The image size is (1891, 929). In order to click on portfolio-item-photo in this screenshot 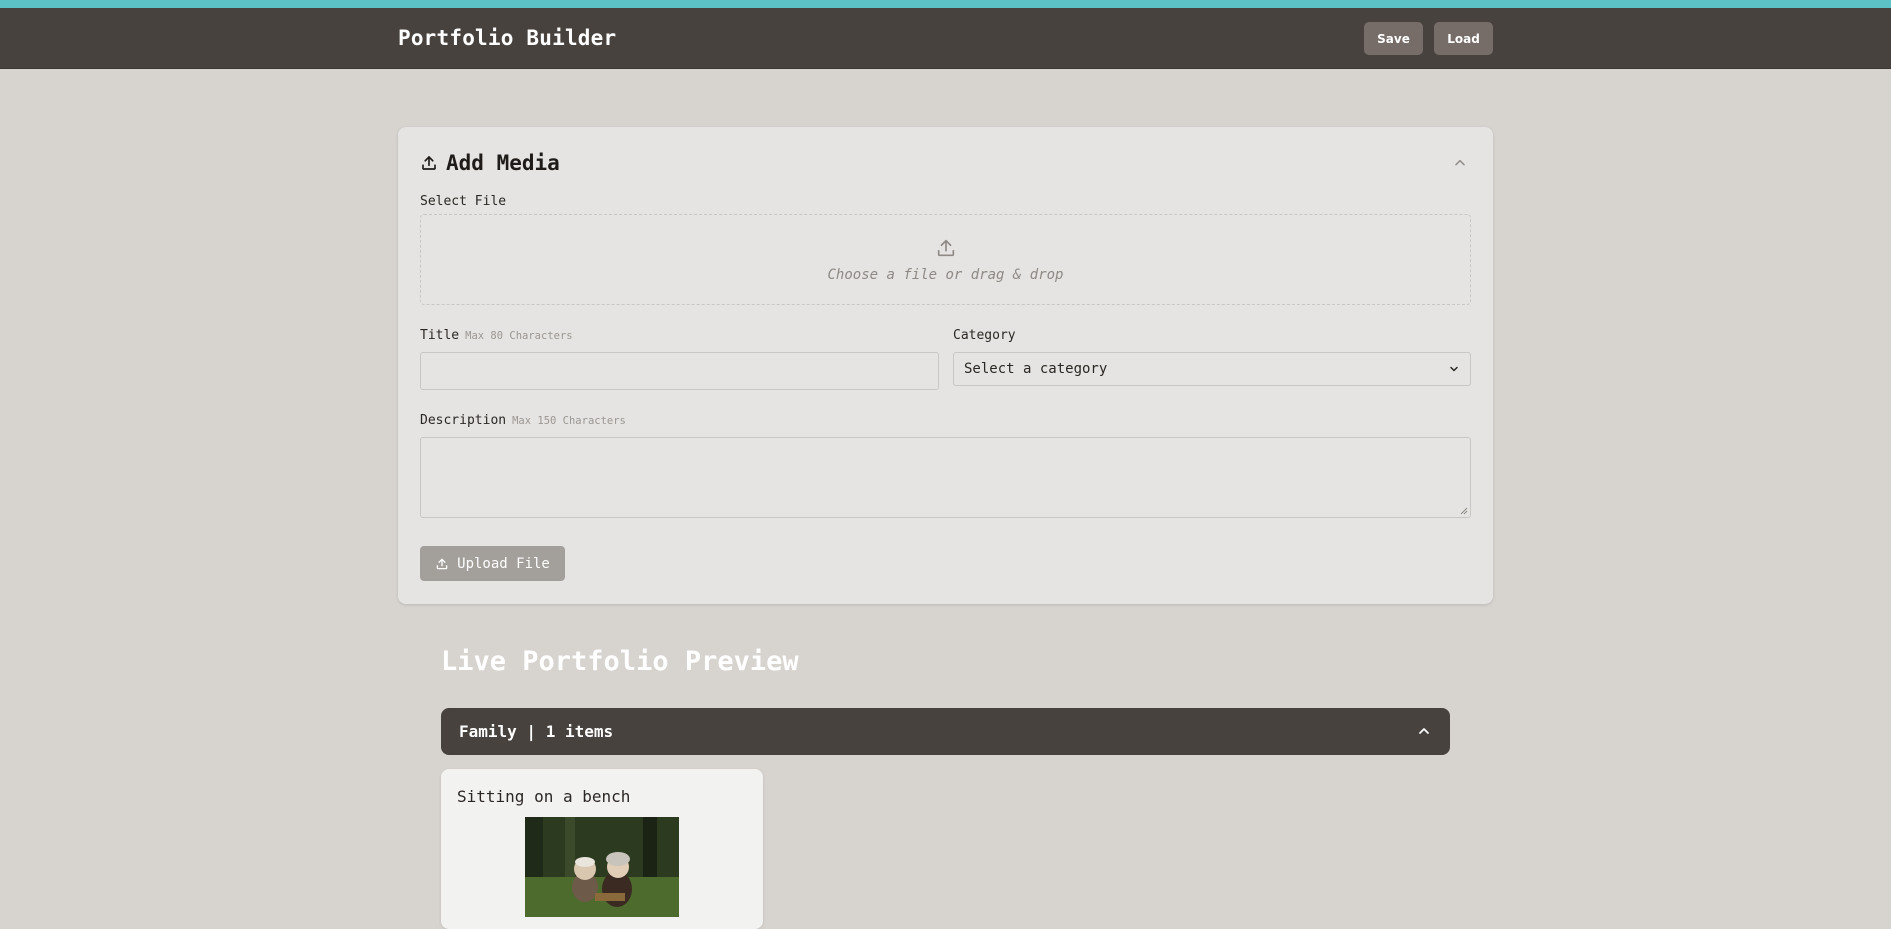, I will do `click(602, 867)`.